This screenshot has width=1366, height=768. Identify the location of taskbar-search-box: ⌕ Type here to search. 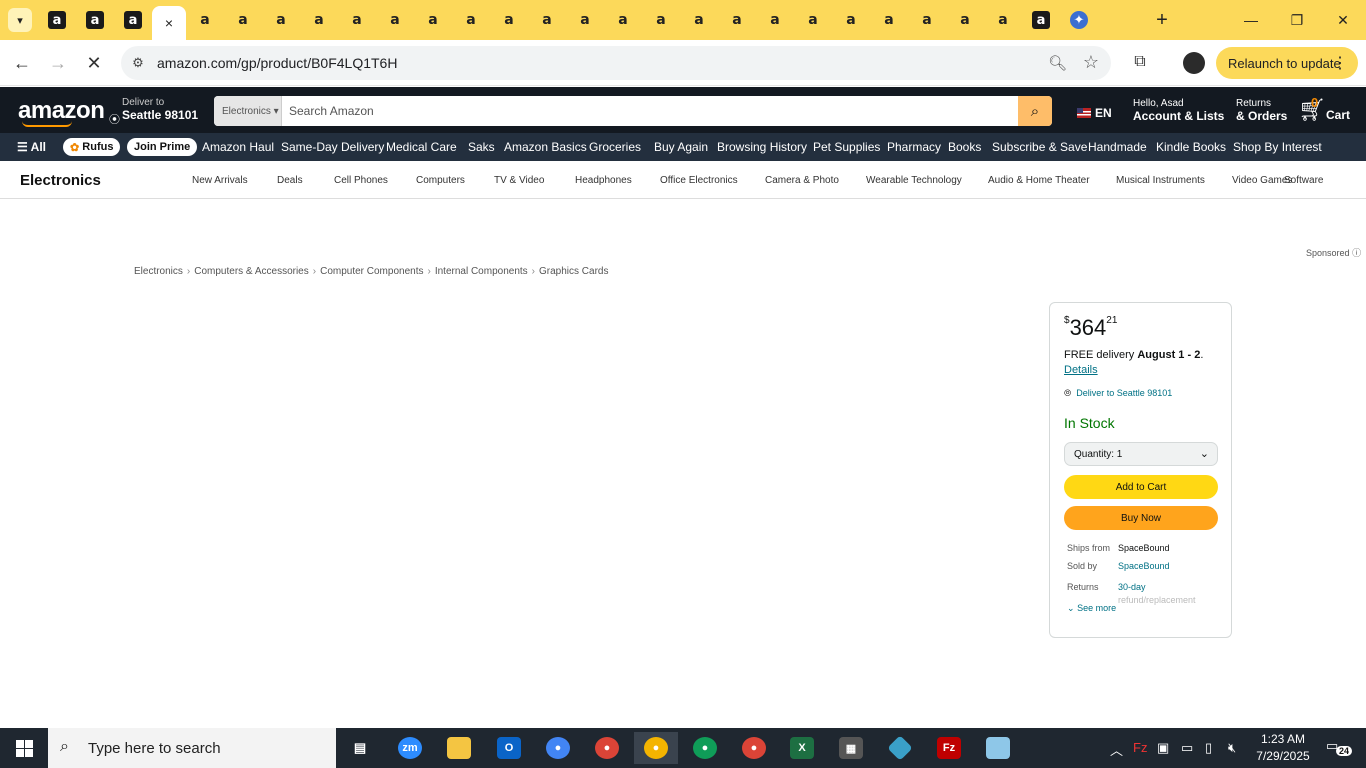
(192, 748).